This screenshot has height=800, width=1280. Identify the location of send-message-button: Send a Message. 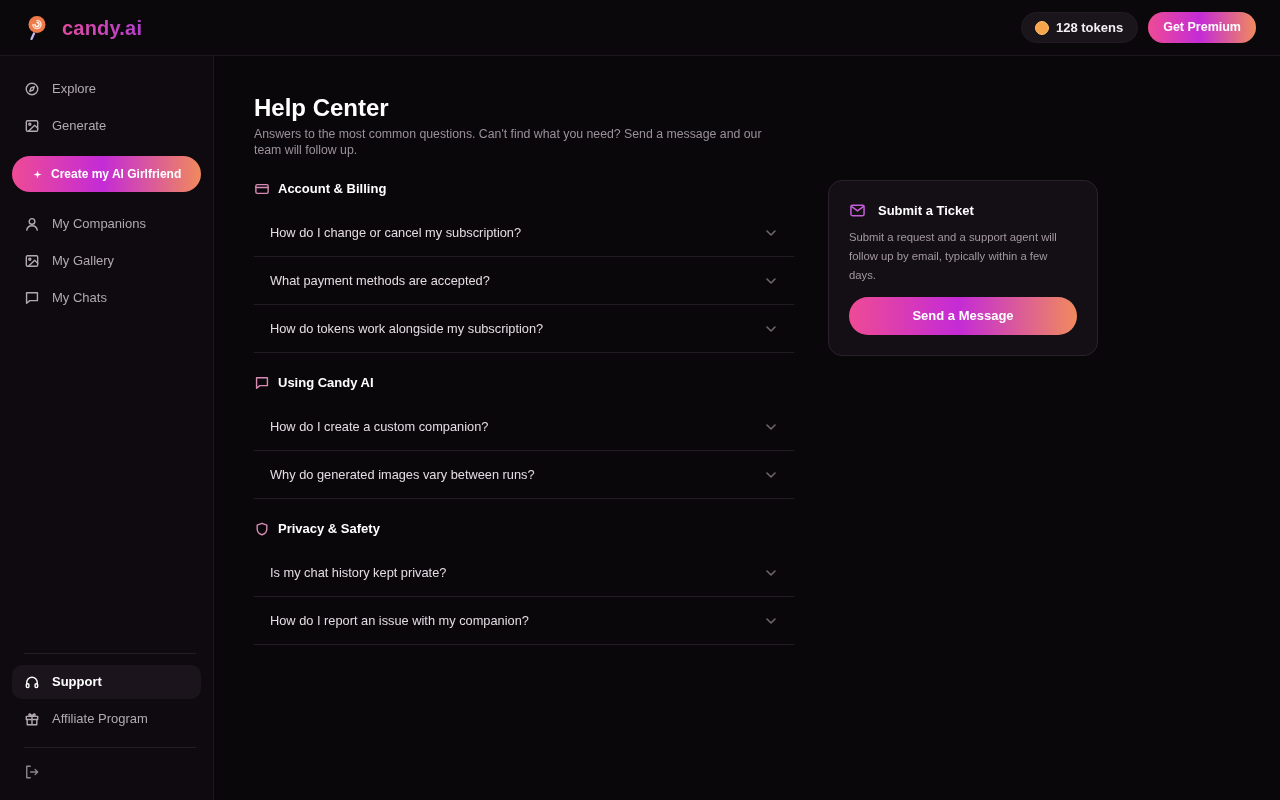
(963, 315).